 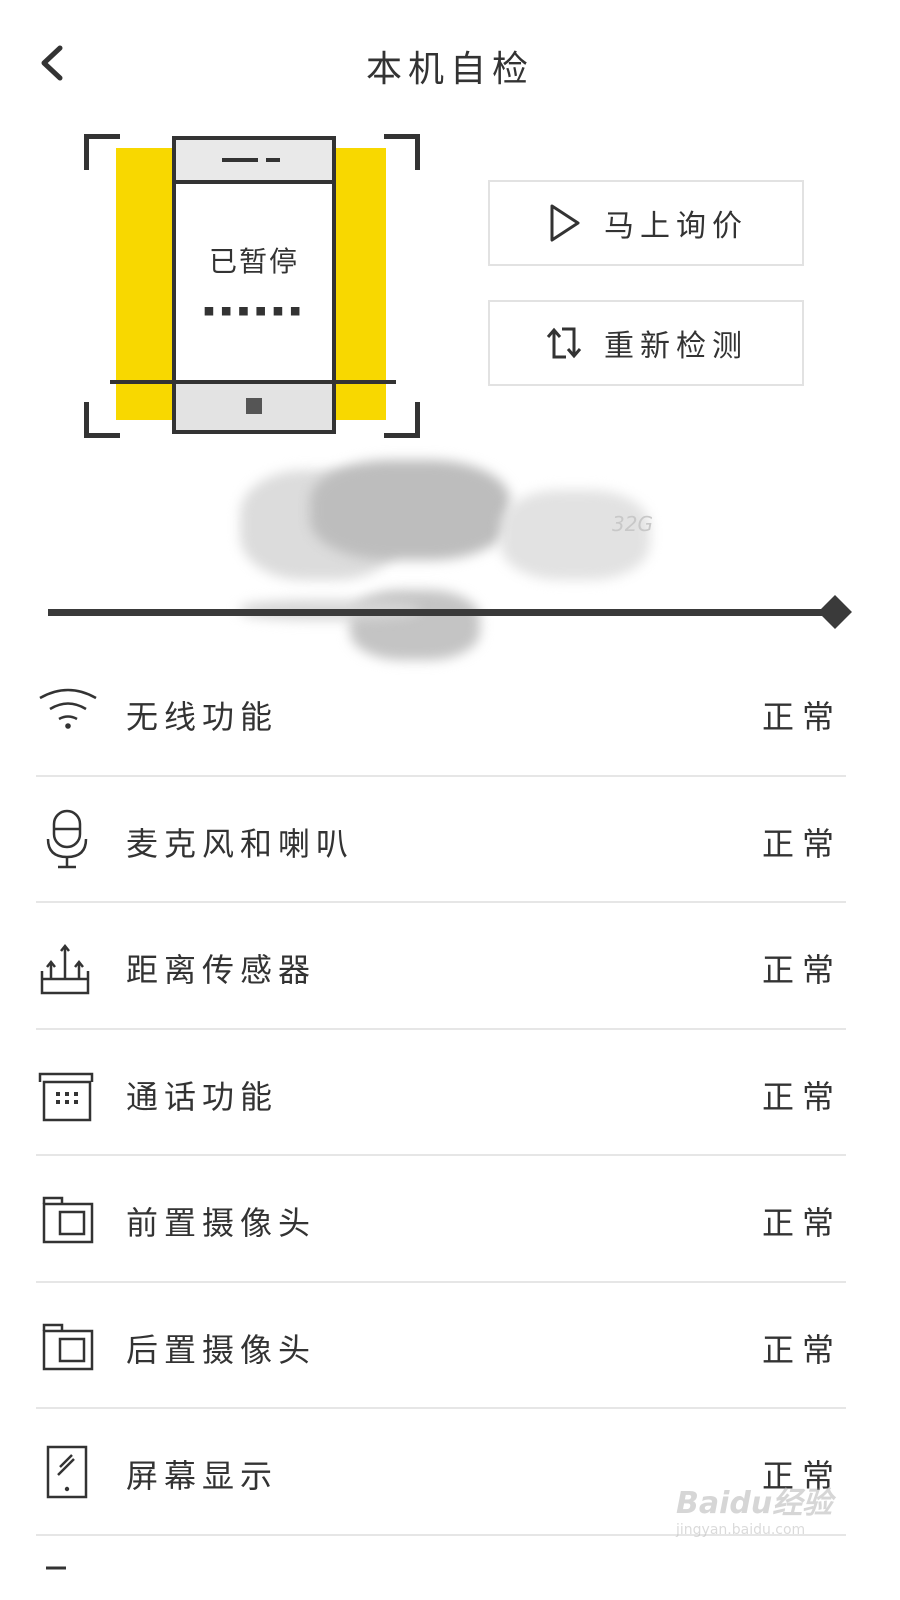 I want to click on check-name: 无线功能, so click(x=202, y=717).